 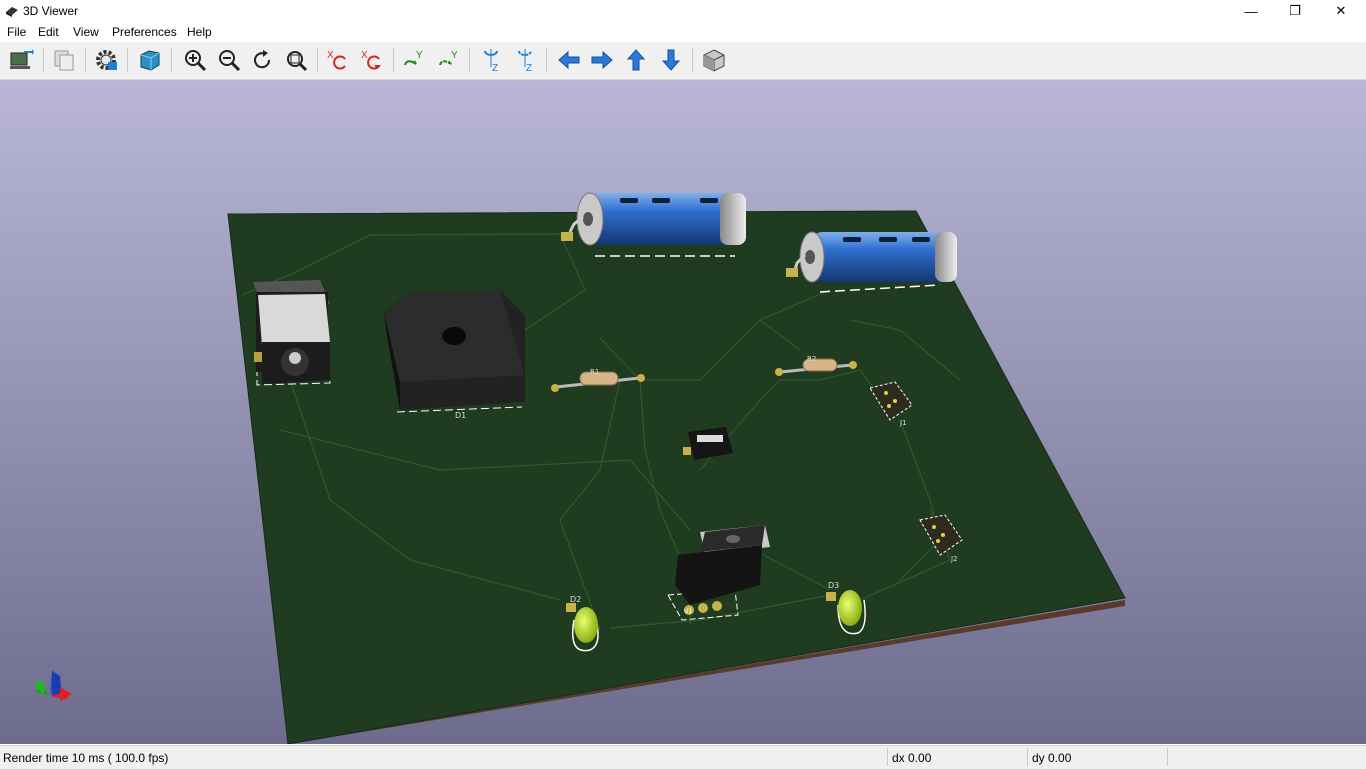 I want to click on cube-icon, so click(x=150, y=60).